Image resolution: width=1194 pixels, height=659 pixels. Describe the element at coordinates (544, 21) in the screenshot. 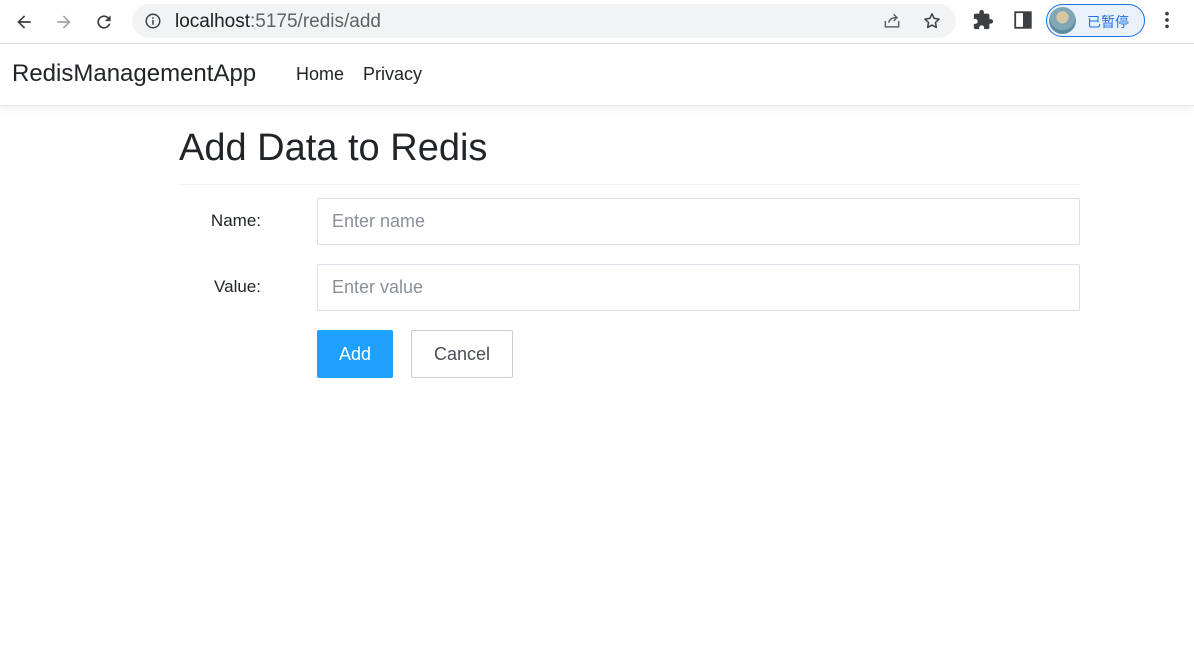

I see `address-bar: localhost:5175/redis/add` at that location.